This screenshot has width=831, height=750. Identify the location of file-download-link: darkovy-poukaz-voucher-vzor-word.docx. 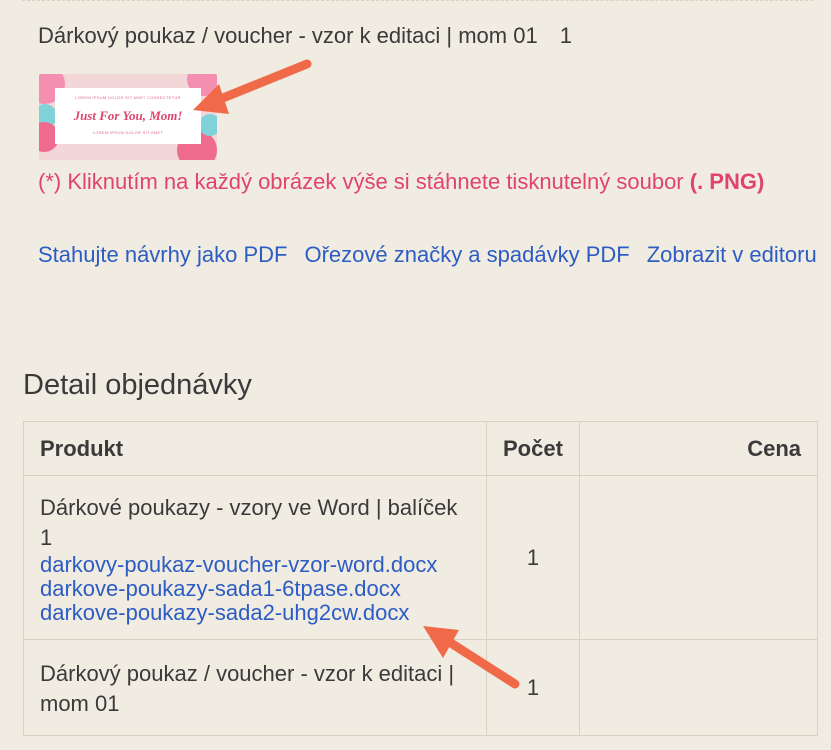
(255, 564).